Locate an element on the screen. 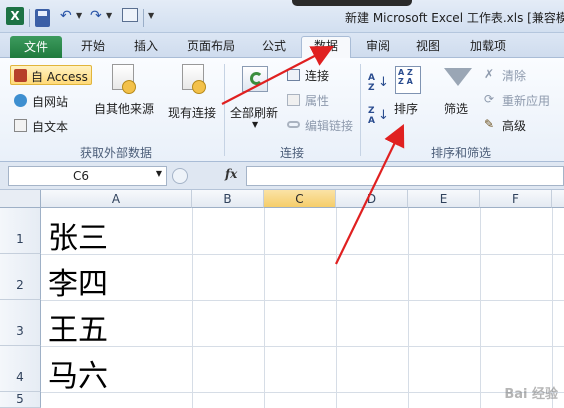 The height and width of the screenshot is (408, 564). globe-icon is located at coordinates (20, 100).